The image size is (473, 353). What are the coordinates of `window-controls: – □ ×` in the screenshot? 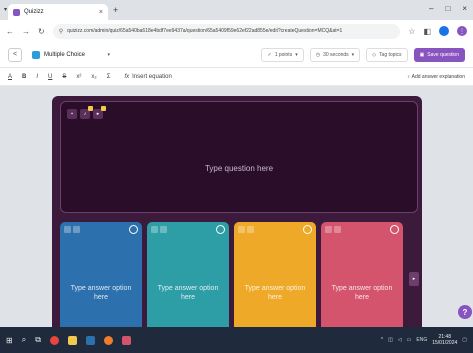 It's located at (448, 8).